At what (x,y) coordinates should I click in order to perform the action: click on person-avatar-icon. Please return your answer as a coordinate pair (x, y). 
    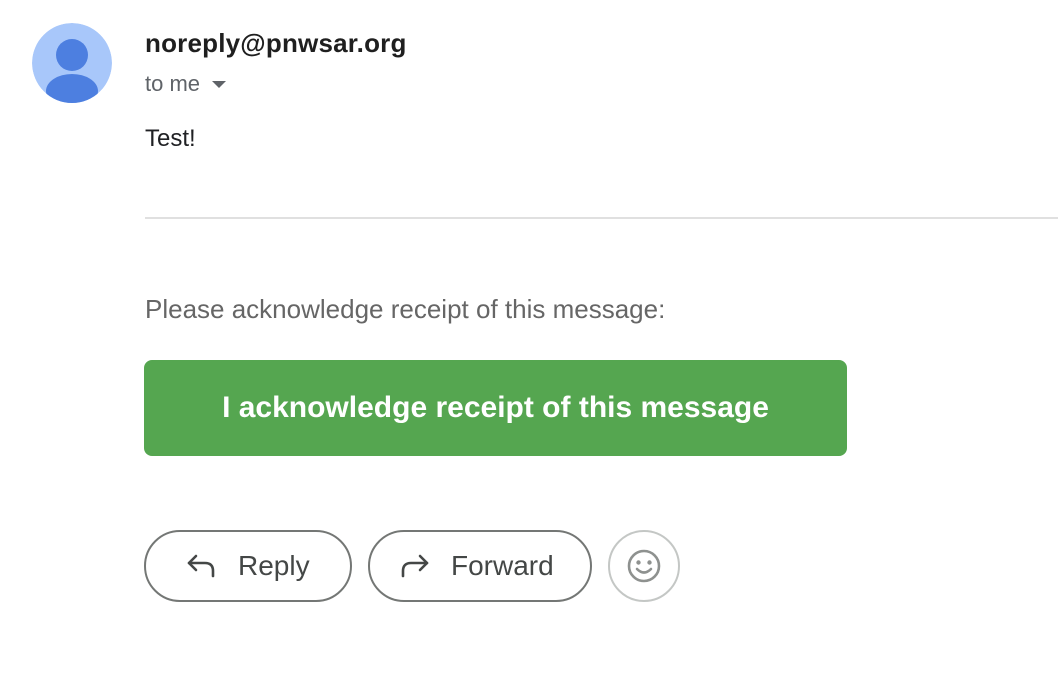
    Looking at the image, I should click on (72, 63).